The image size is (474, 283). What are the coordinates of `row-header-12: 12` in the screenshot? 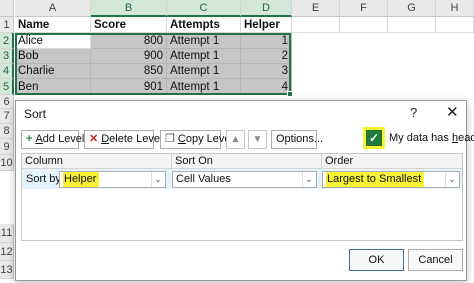 It's located at (7, 252).